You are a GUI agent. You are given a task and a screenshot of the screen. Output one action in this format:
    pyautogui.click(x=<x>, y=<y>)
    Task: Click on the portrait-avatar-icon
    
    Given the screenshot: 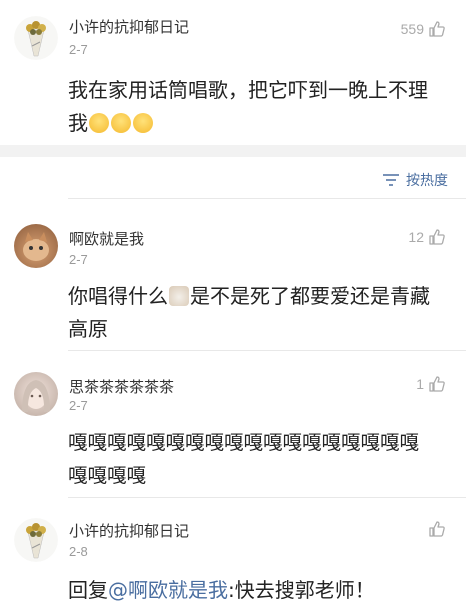 What is the action you would take?
    pyautogui.click(x=36, y=396)
    